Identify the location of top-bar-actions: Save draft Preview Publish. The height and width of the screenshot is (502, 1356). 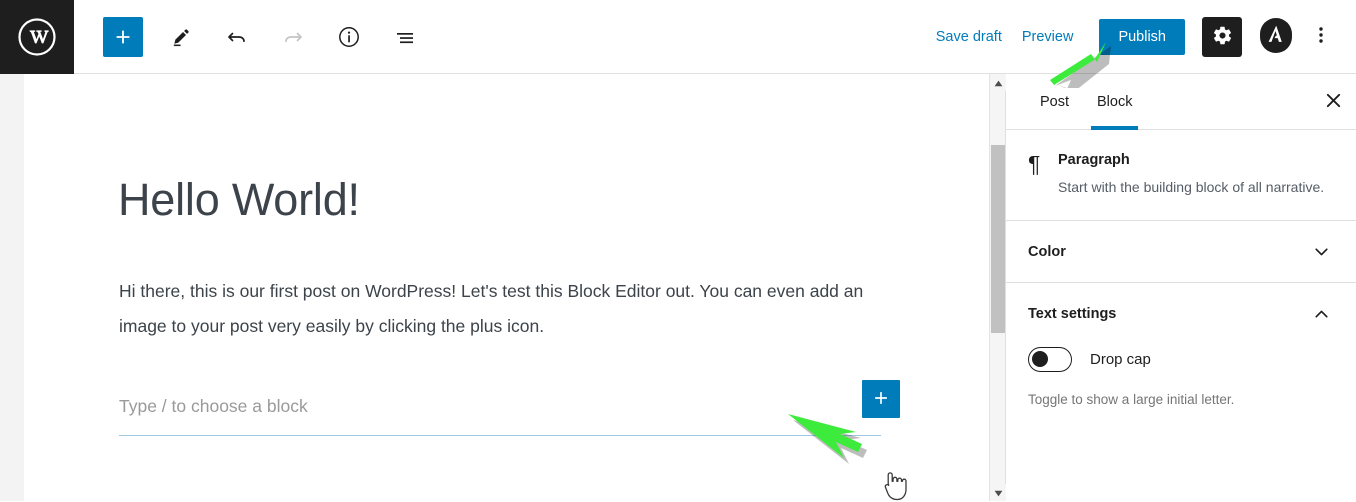
(1141, 36).